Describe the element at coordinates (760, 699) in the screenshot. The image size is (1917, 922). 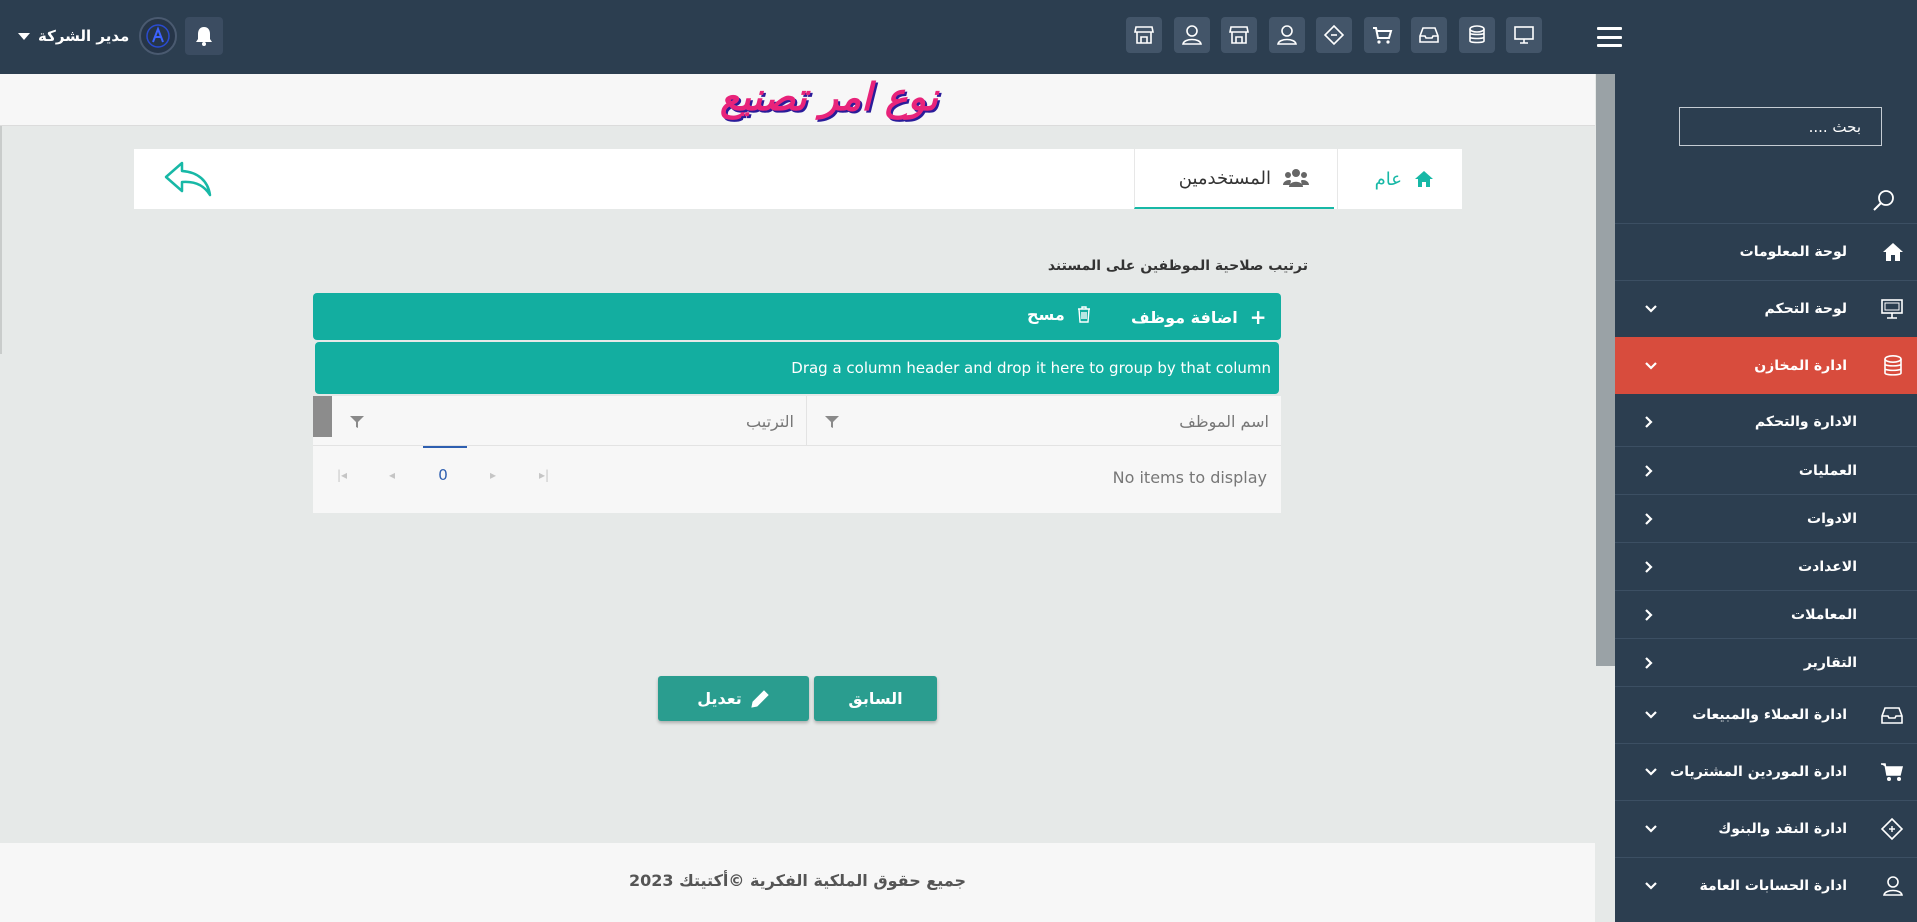
I see `pencil-icon` at that location.